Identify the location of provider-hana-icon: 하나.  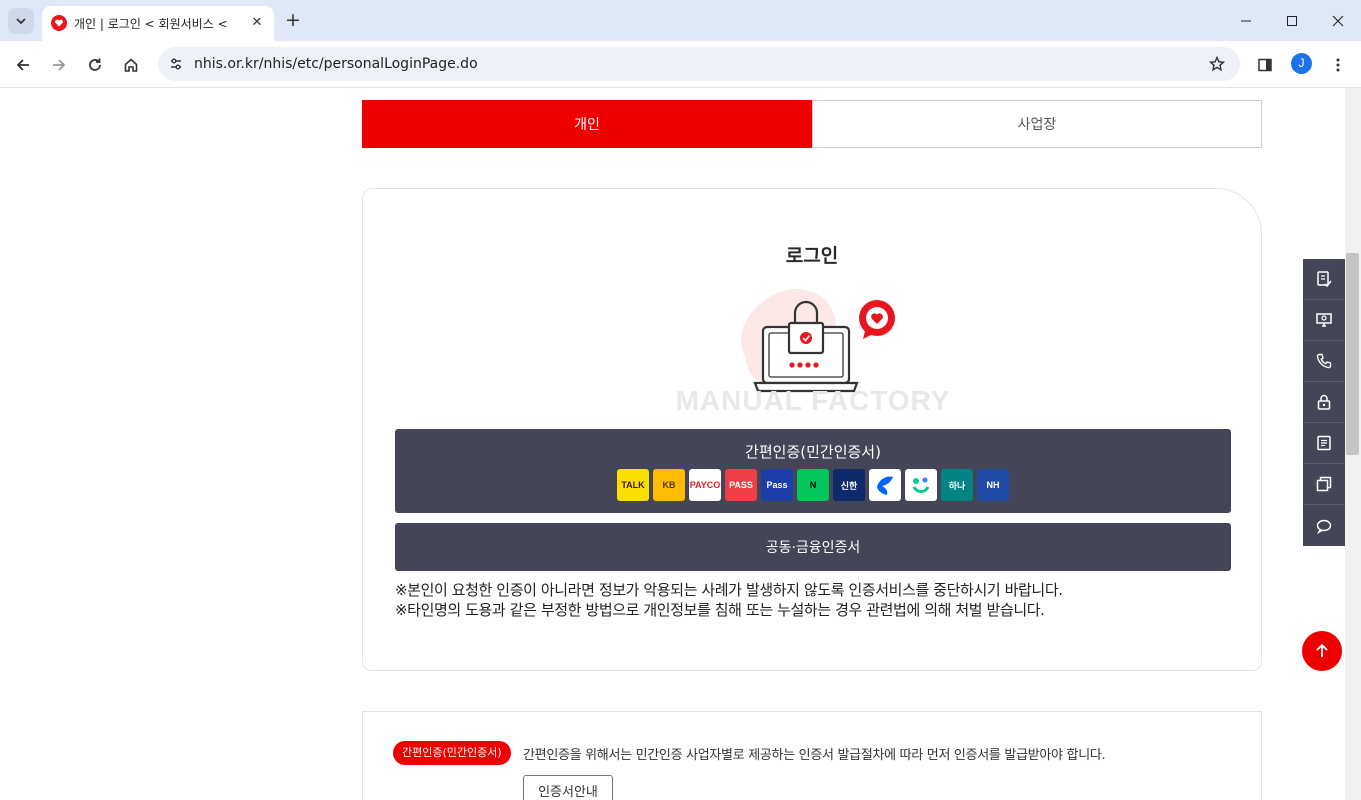
(957, 485).